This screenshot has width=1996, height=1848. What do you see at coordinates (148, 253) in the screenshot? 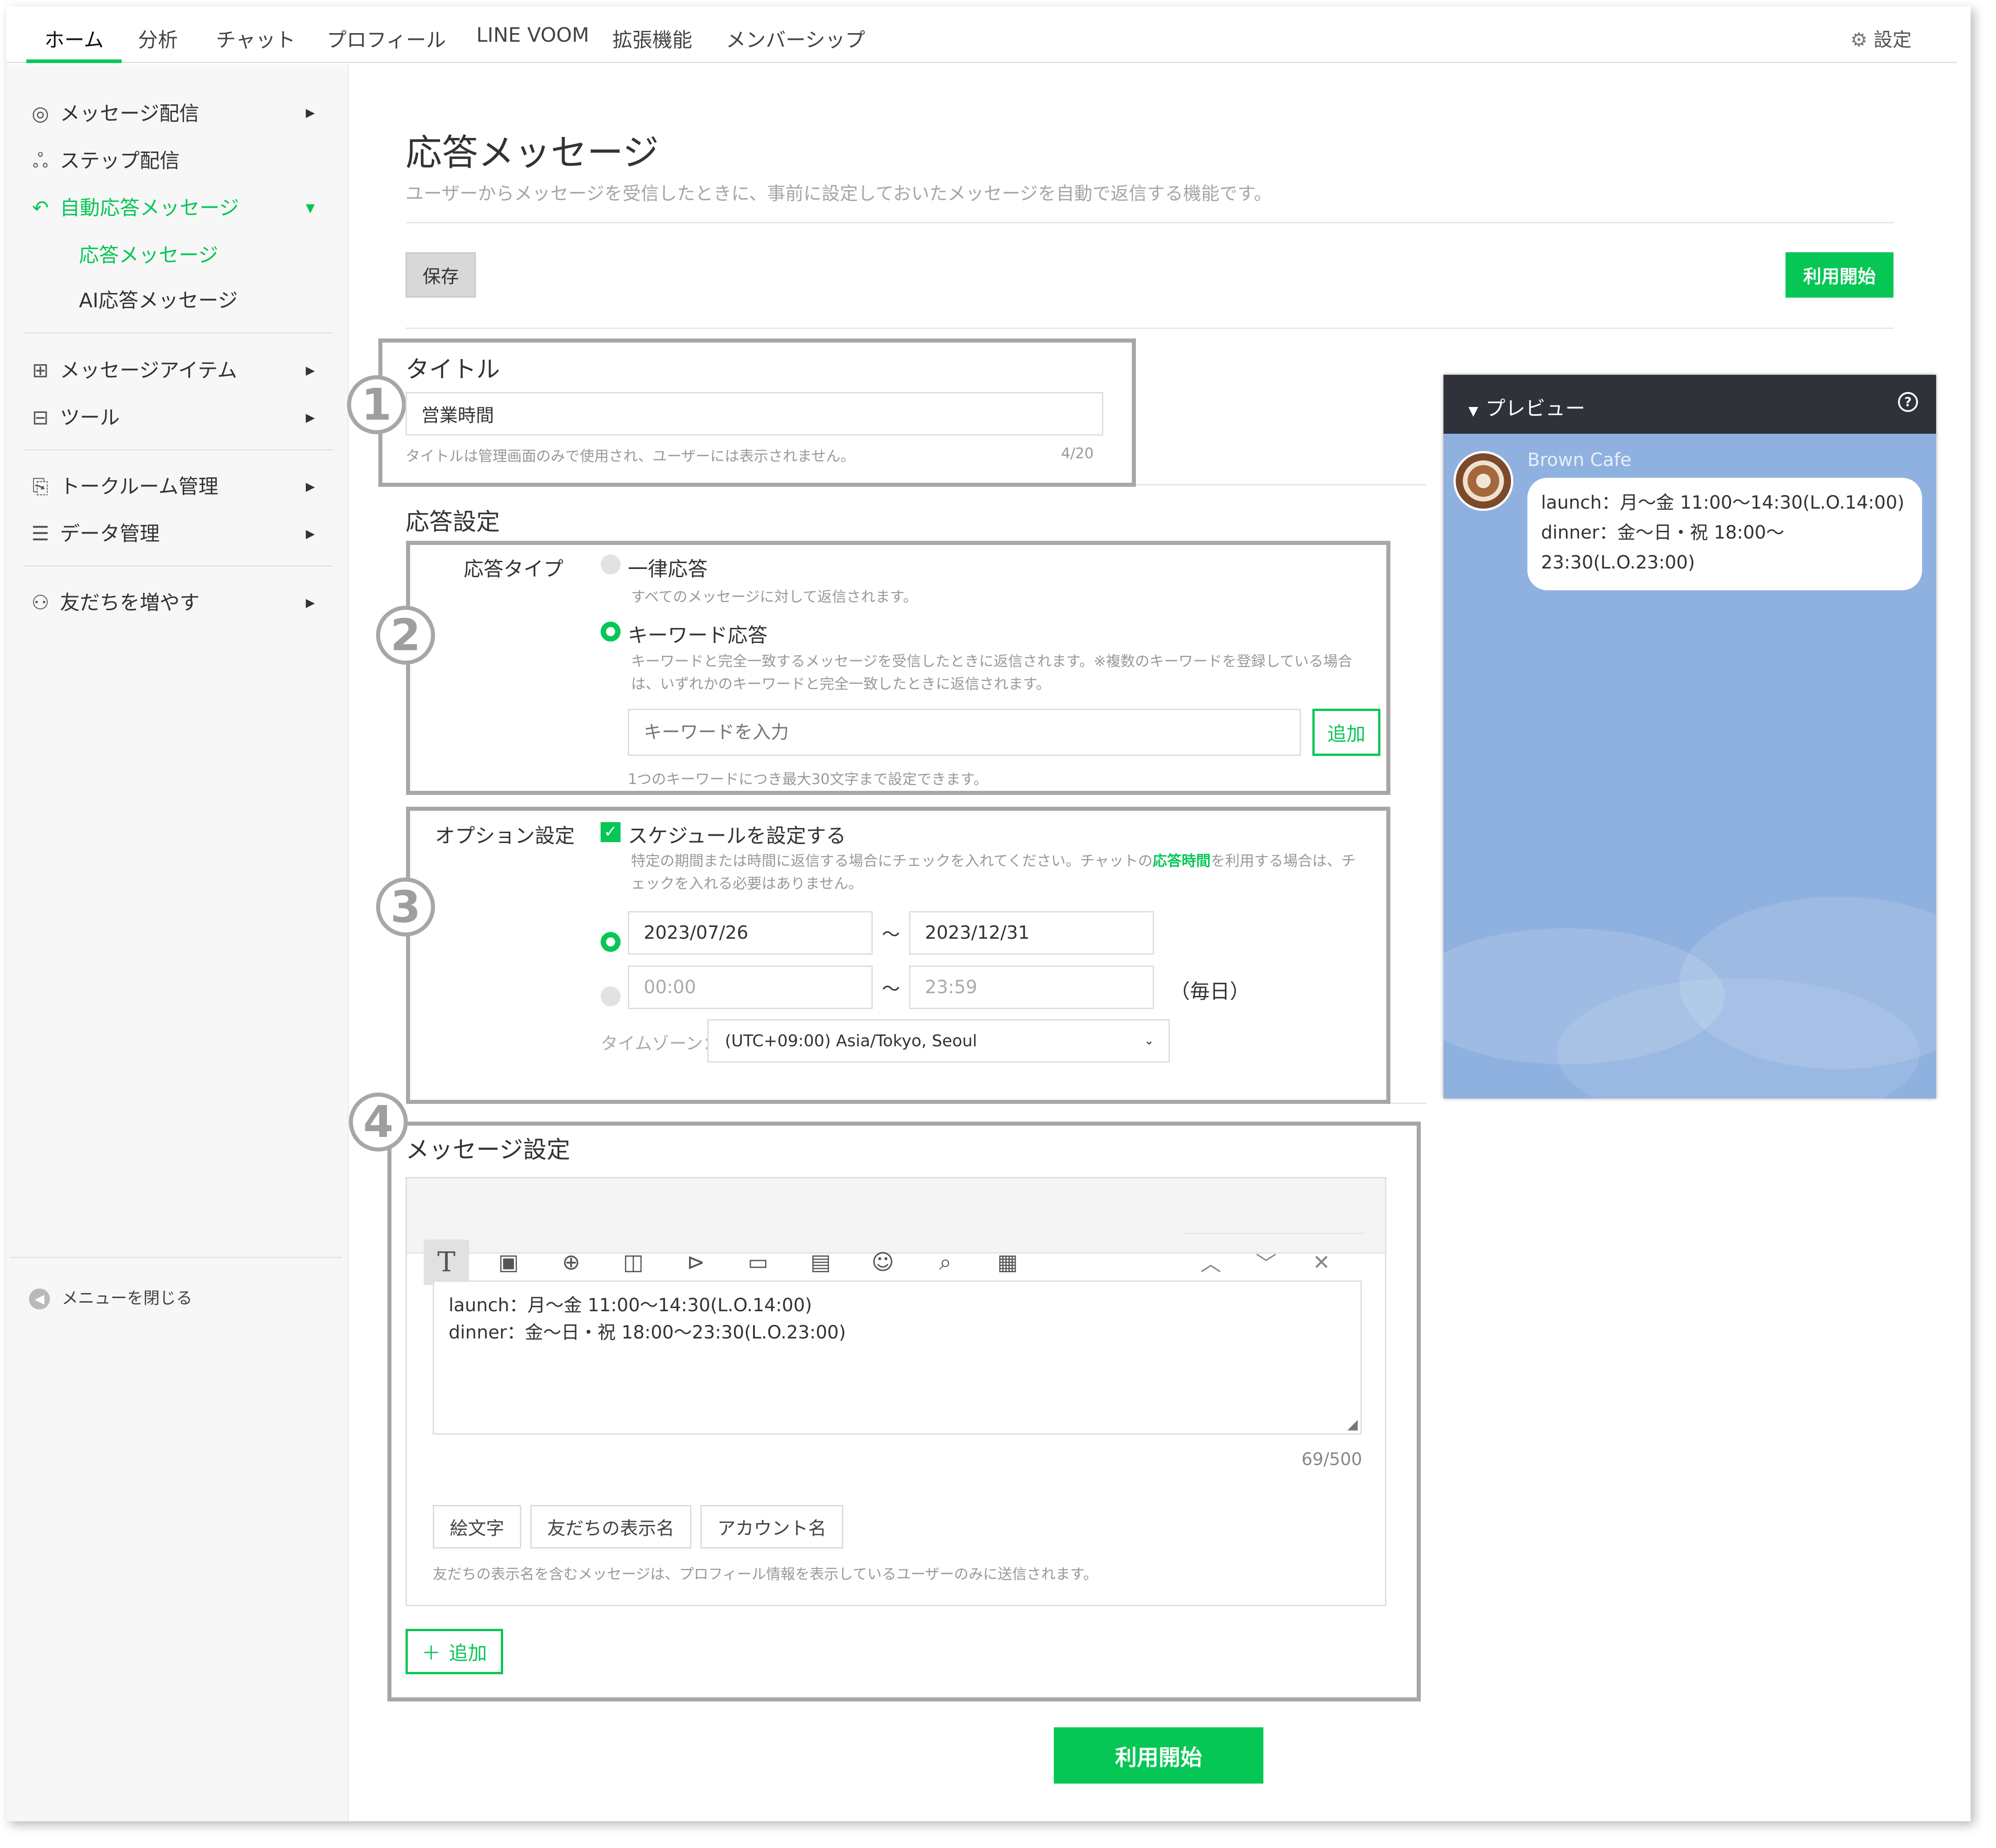
I see `sidebar-item-response-message: 応答メッセージ` at bounding box center [148, 253].